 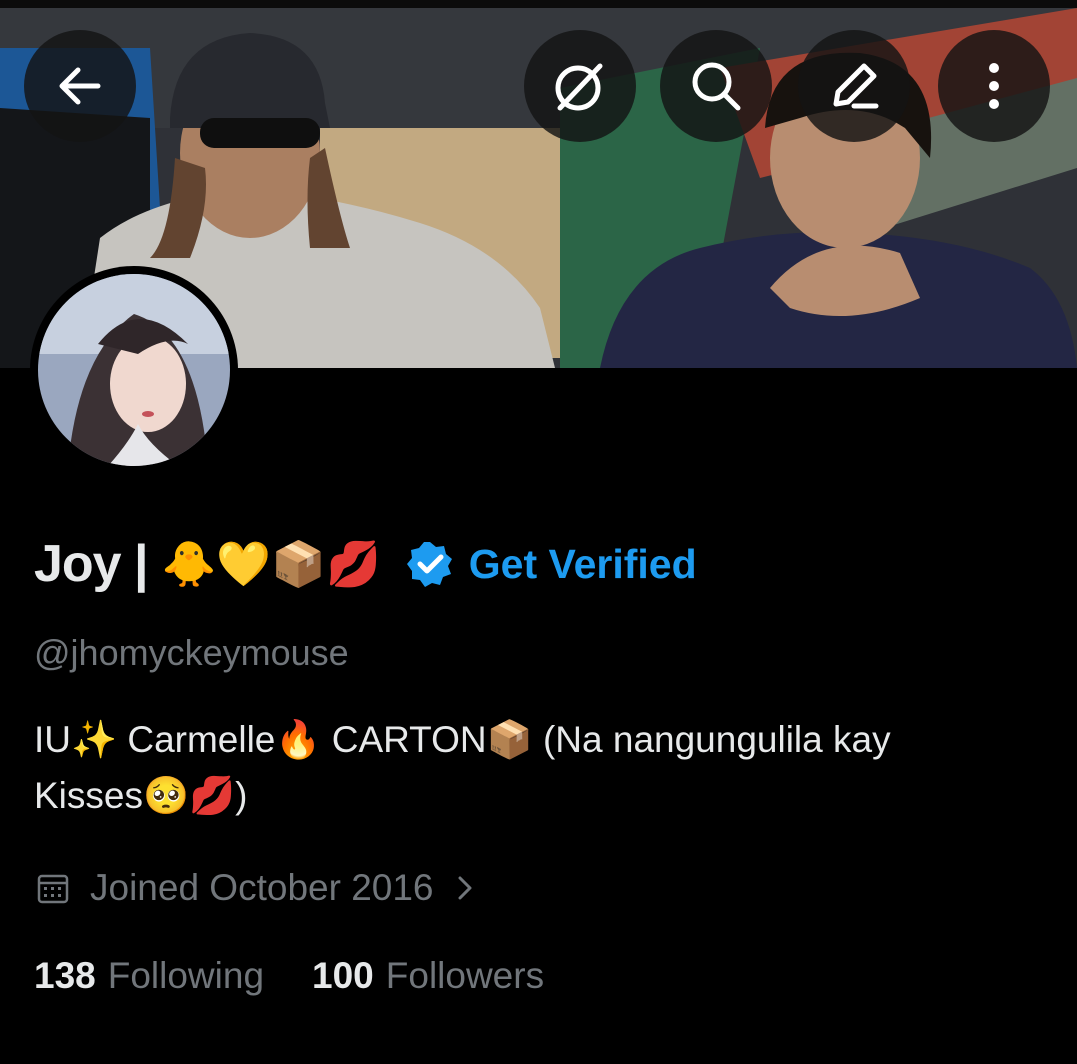 I want to click on pencil-icon, so click(x=856, y=86).